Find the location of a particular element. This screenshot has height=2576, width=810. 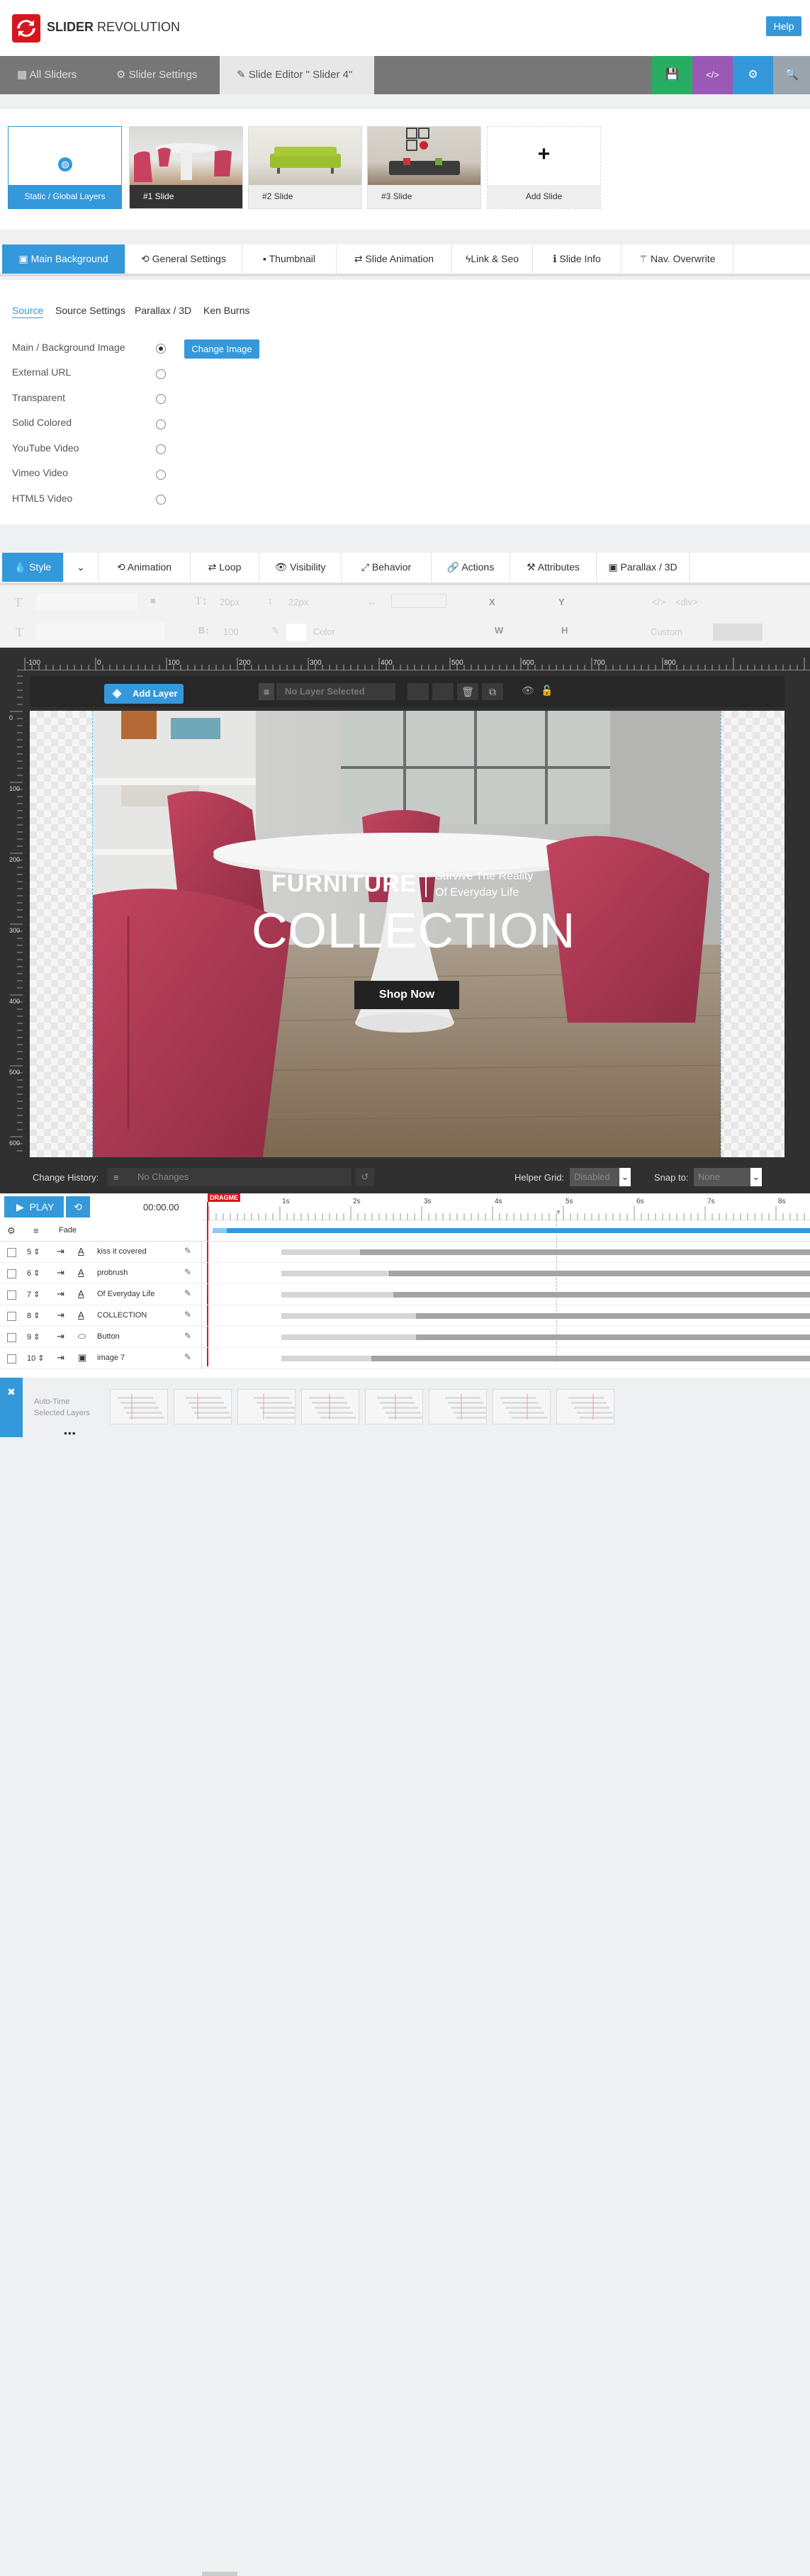

tab-attributes: ⚒ Attributes is located at coordinates (553, 567).